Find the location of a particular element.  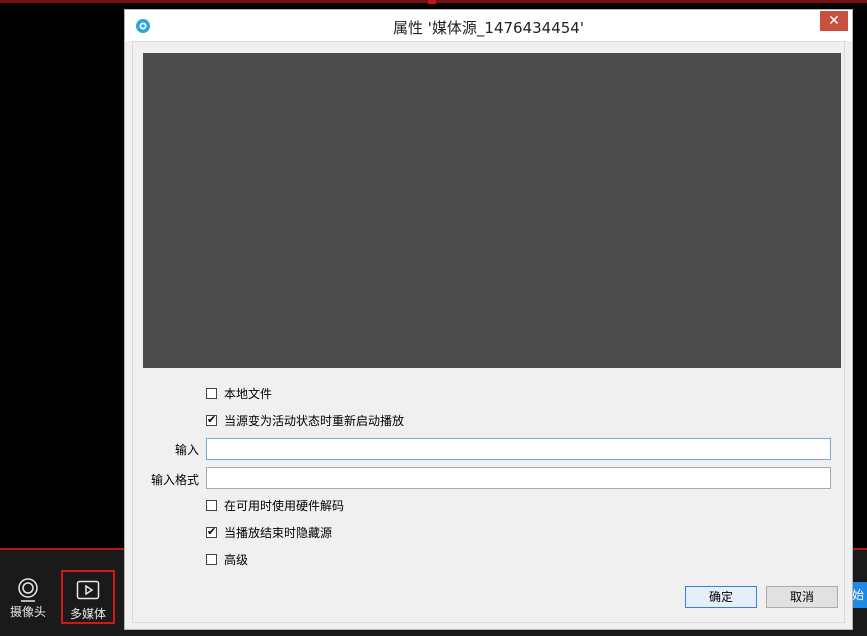

restart-on-active-checkbox: ✔ is located at coordinates (211, 419).